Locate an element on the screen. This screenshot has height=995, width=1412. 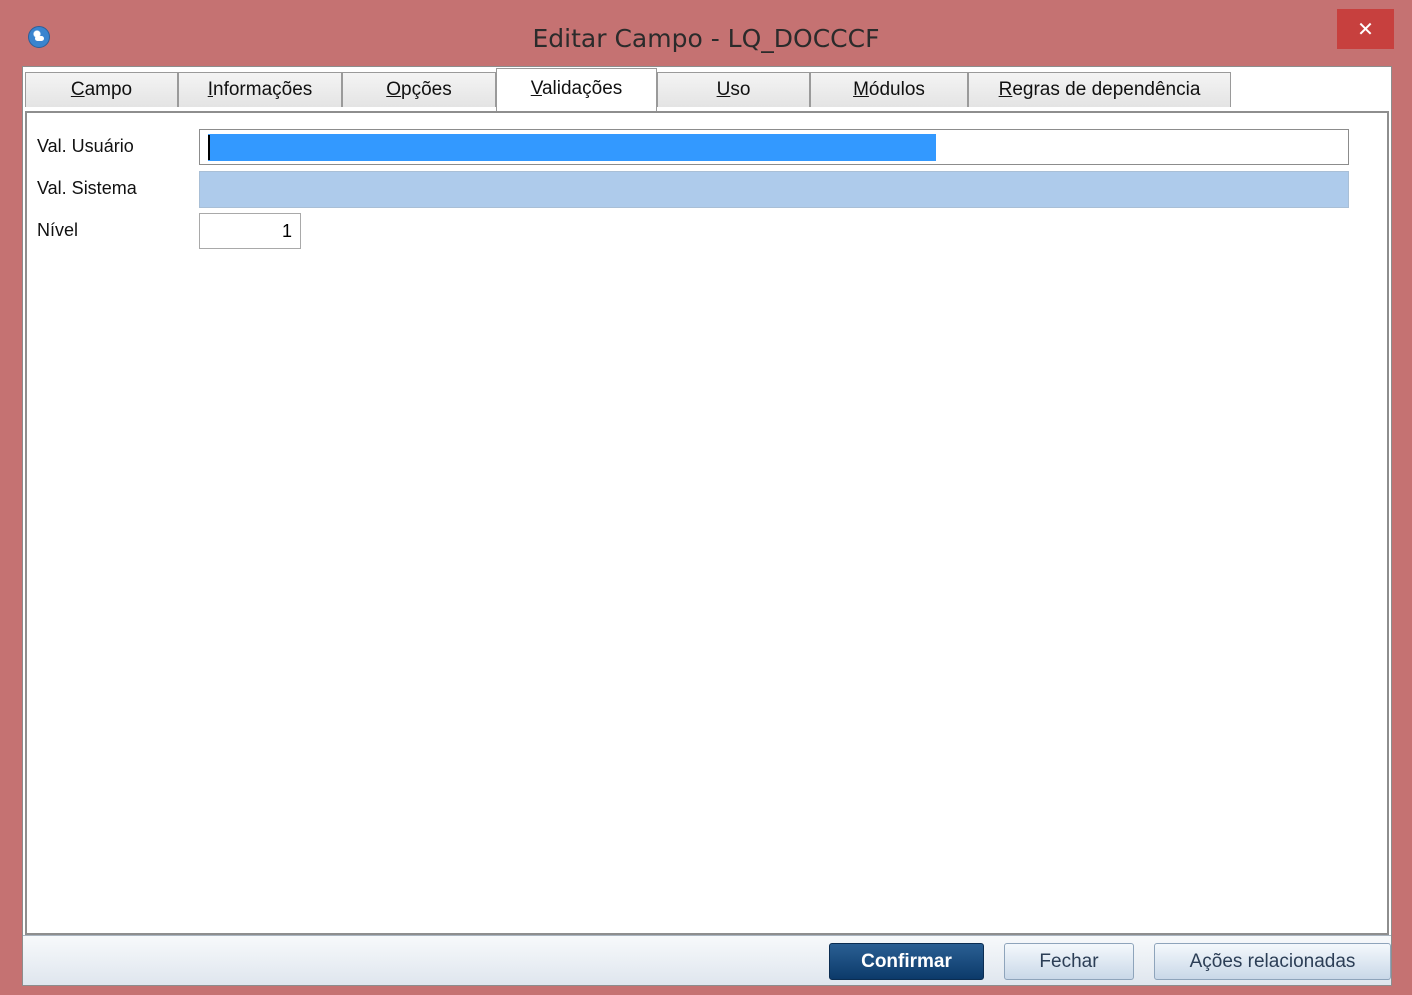
tab-opcoes: Opções is located at coordinates (419, 89).